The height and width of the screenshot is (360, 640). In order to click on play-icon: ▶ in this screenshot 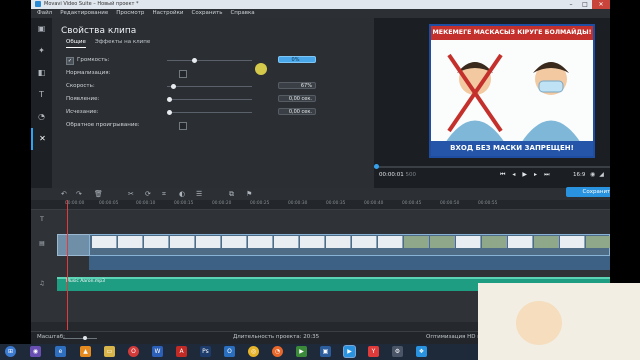, I will do `click(524, 175)`.